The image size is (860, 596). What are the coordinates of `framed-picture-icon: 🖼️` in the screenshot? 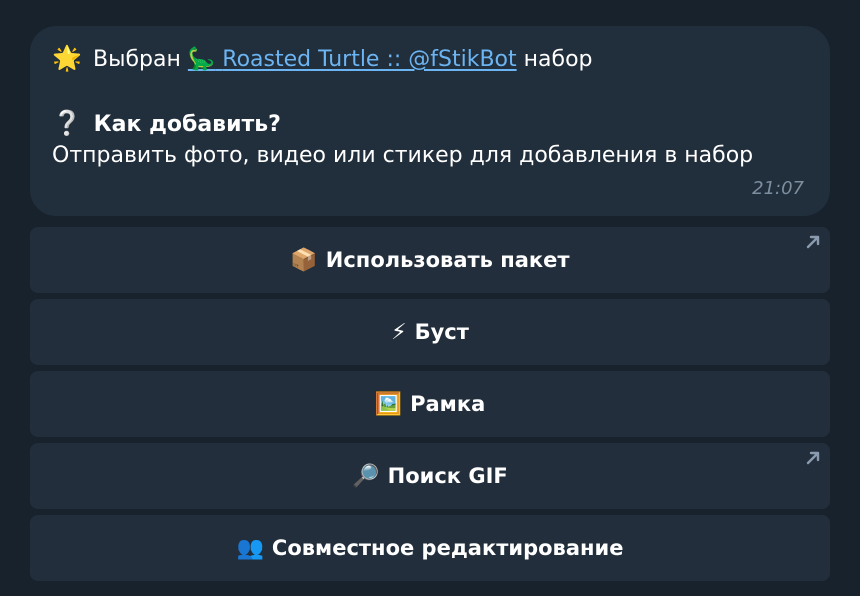 It's located at (388, 404).